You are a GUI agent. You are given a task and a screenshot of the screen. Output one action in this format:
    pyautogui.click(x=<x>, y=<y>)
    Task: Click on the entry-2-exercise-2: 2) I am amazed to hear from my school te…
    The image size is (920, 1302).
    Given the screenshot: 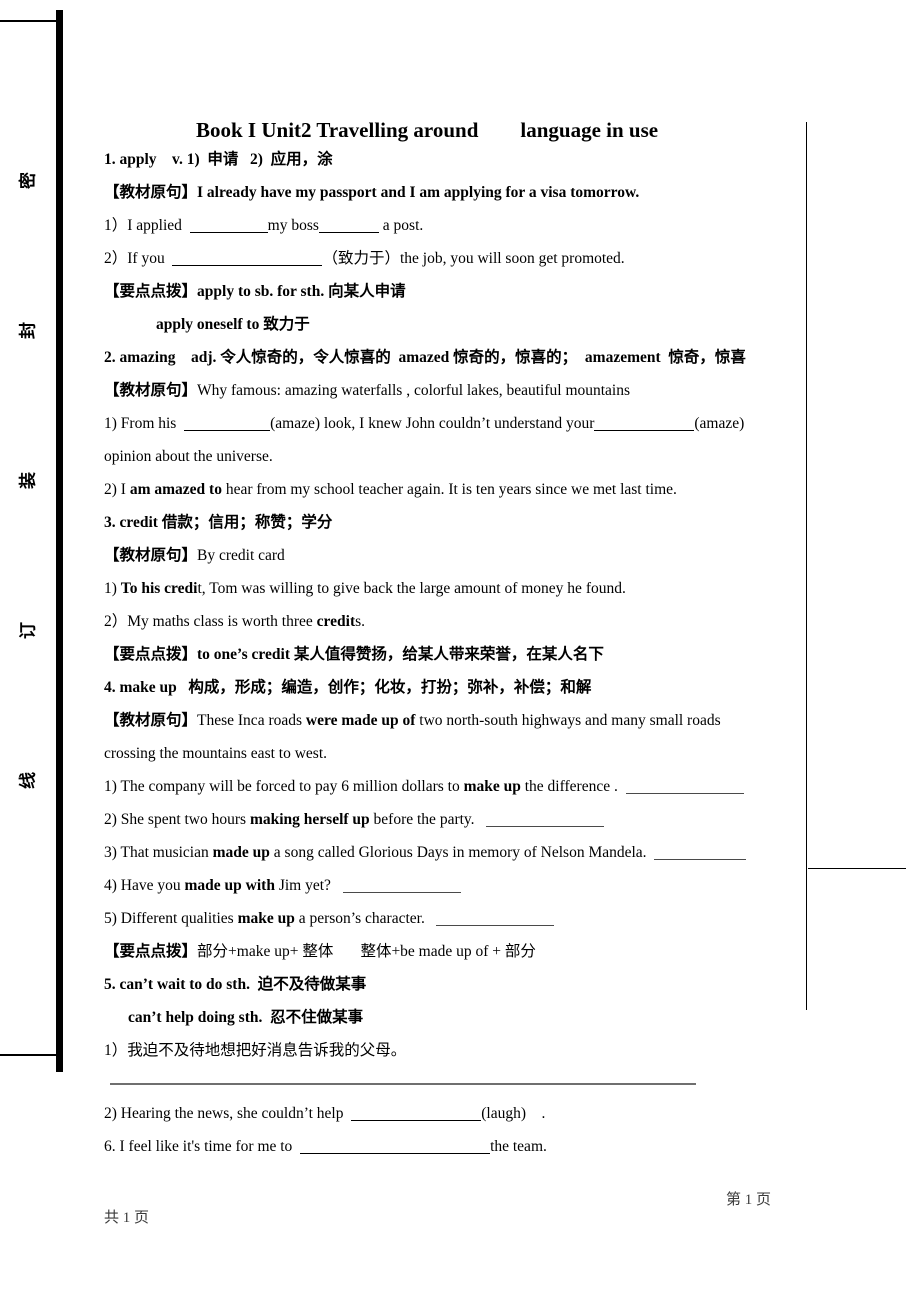 What is the action you would take?
    pyautogui.click(x=484, y=489)
    